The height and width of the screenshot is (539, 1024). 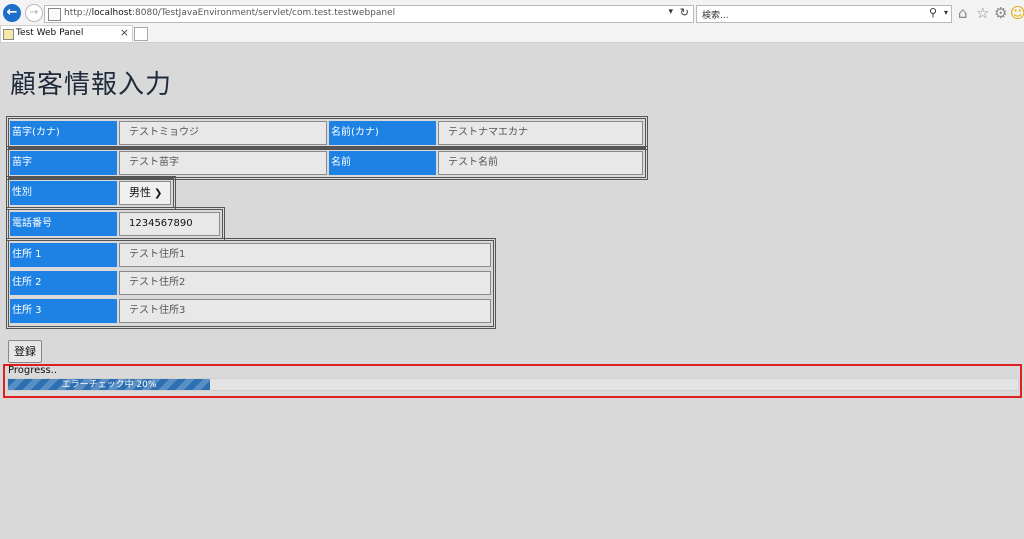 What do you see at coordinates (12, 13) in the screenshot?
I see `back-icon: ←` at bounding box center [12, 13].